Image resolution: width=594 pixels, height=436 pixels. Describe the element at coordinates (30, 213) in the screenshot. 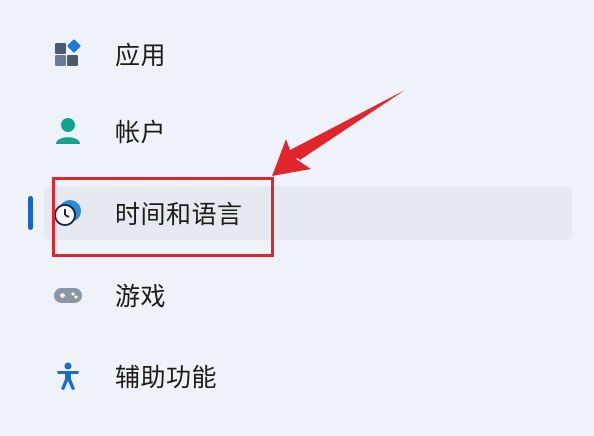

I see `selection-indicator` at that location.